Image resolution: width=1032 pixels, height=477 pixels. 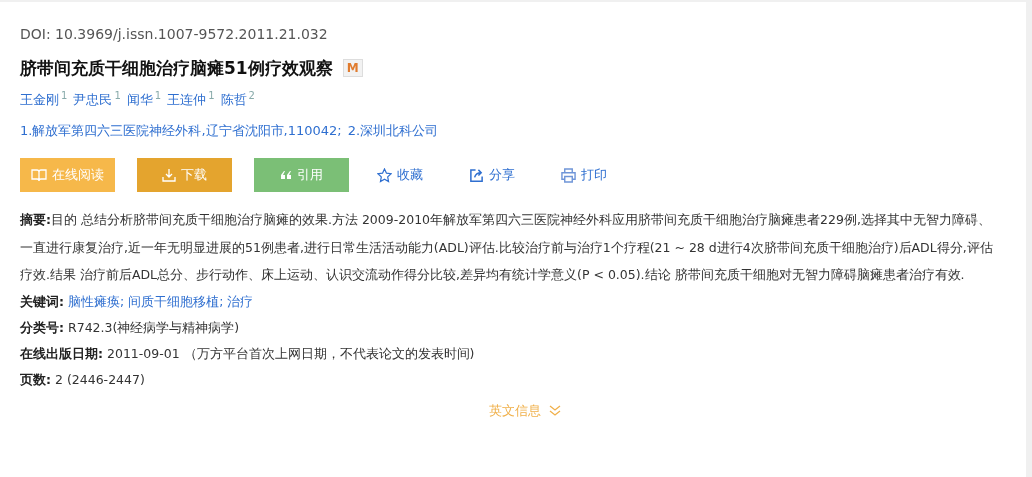 I want to click on author-link: 陈哲, so click(x=233, y=100).